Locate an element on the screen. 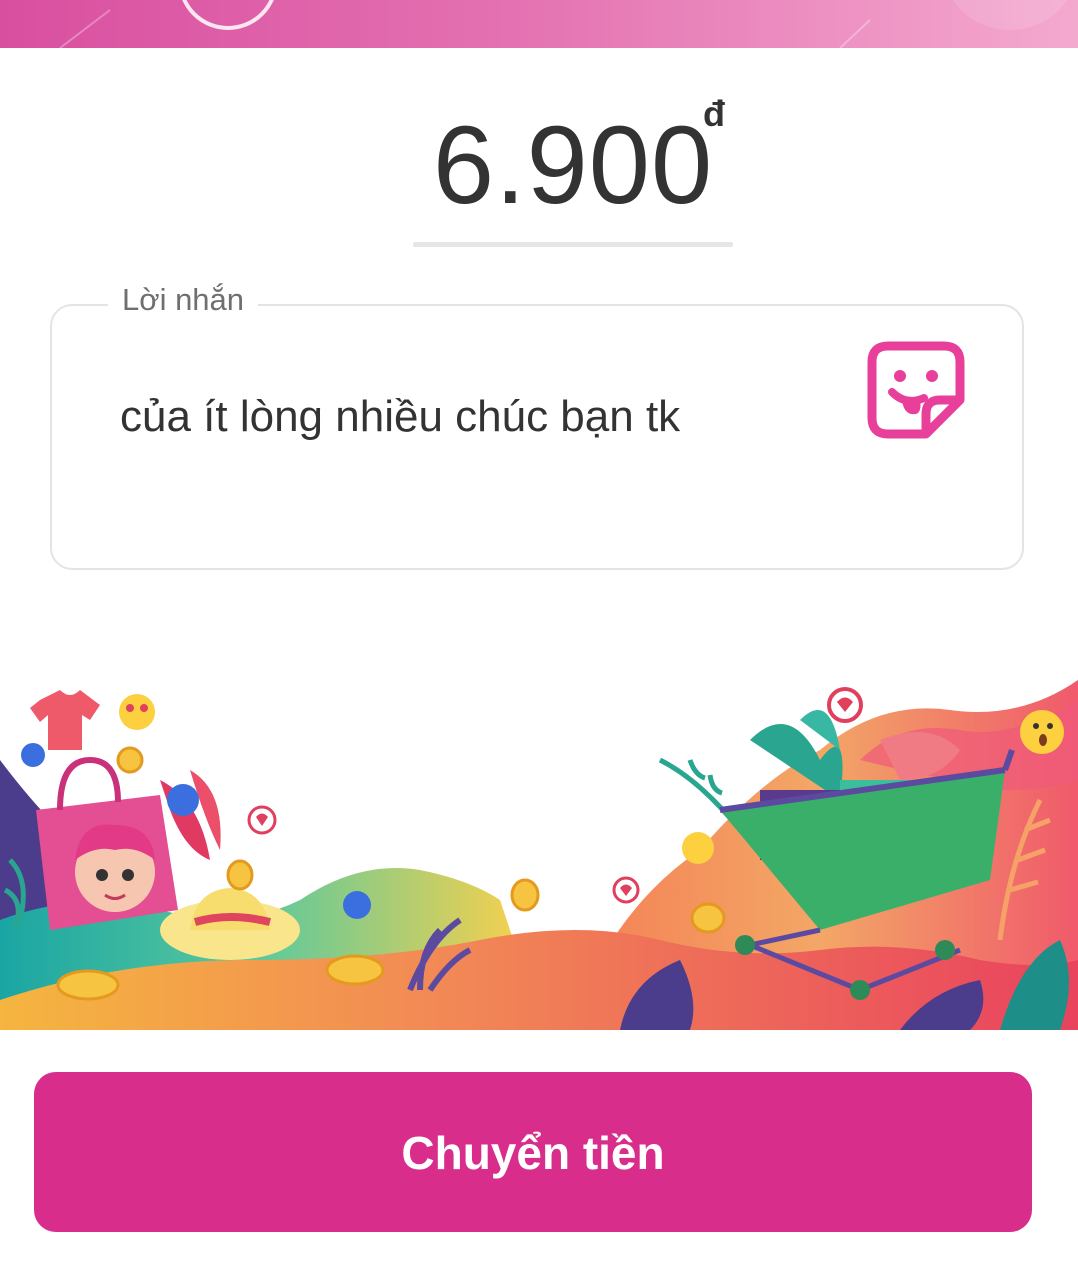 The image size is (1078, 1284). sticker-button is located at coordinates (916, 390).